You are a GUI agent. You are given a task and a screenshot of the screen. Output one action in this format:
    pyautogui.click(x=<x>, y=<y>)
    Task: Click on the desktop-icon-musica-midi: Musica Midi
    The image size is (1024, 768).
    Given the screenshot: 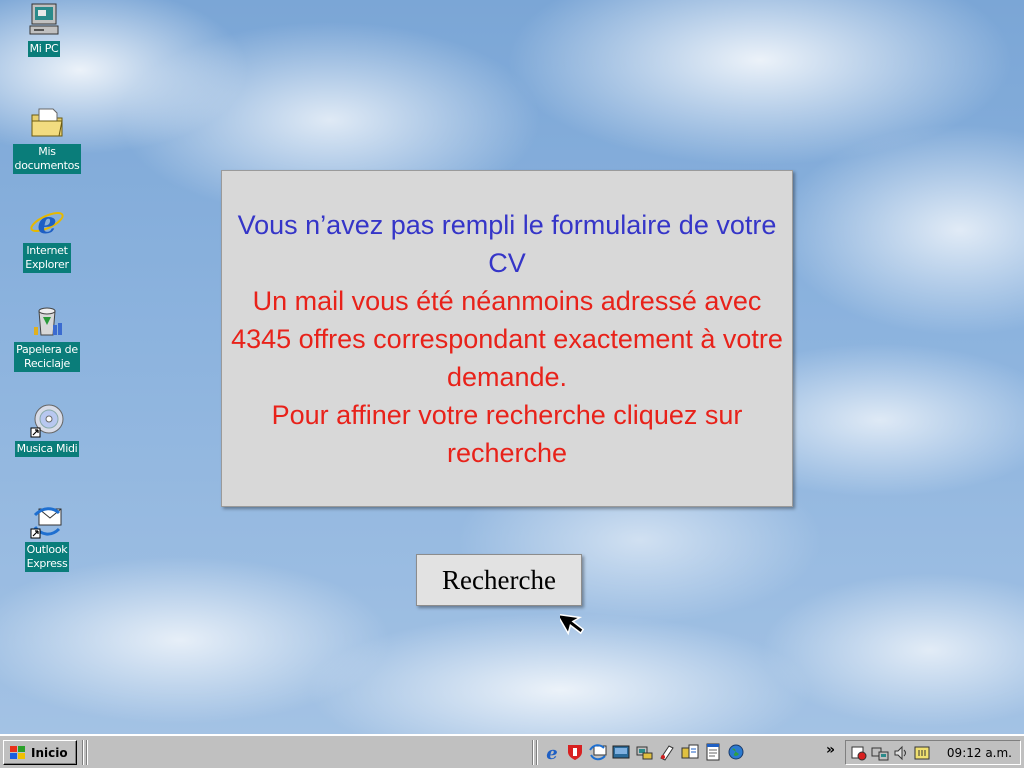 What is the action you would take?
    pyautogui.click(x=47, y=429)
    